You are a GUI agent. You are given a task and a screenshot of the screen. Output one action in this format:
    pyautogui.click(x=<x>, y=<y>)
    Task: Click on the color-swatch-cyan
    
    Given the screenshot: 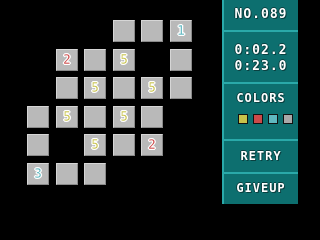 What is the action you would take?
    pyautogui.click(x=273, y=119)
    